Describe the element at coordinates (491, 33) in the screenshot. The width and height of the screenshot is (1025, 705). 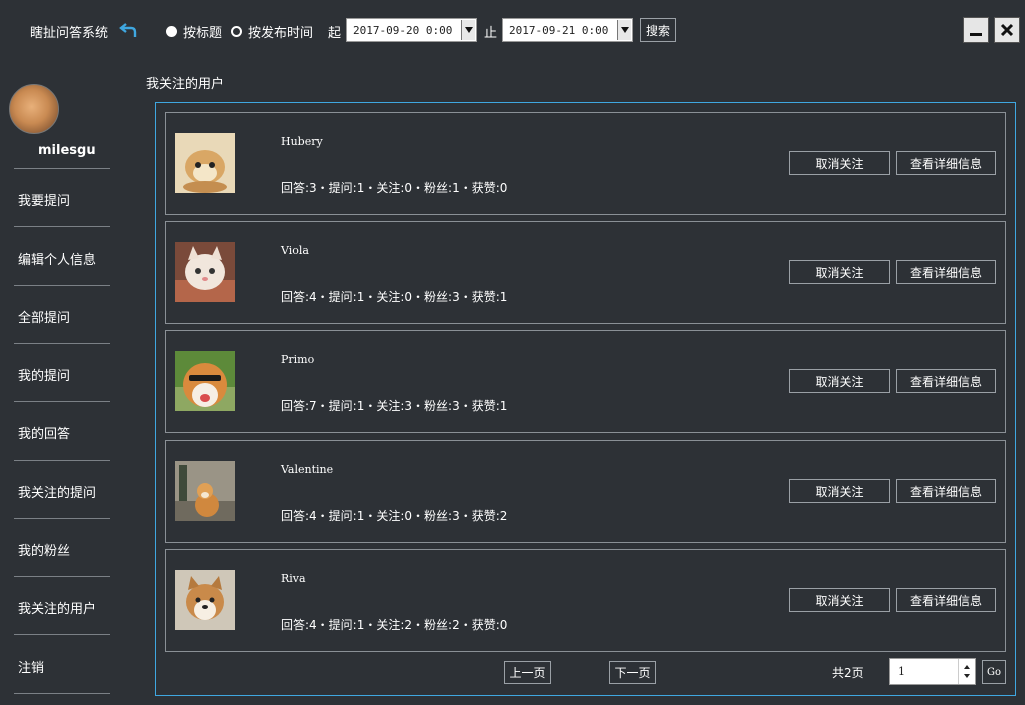
I see `to-label: 止` at that location.